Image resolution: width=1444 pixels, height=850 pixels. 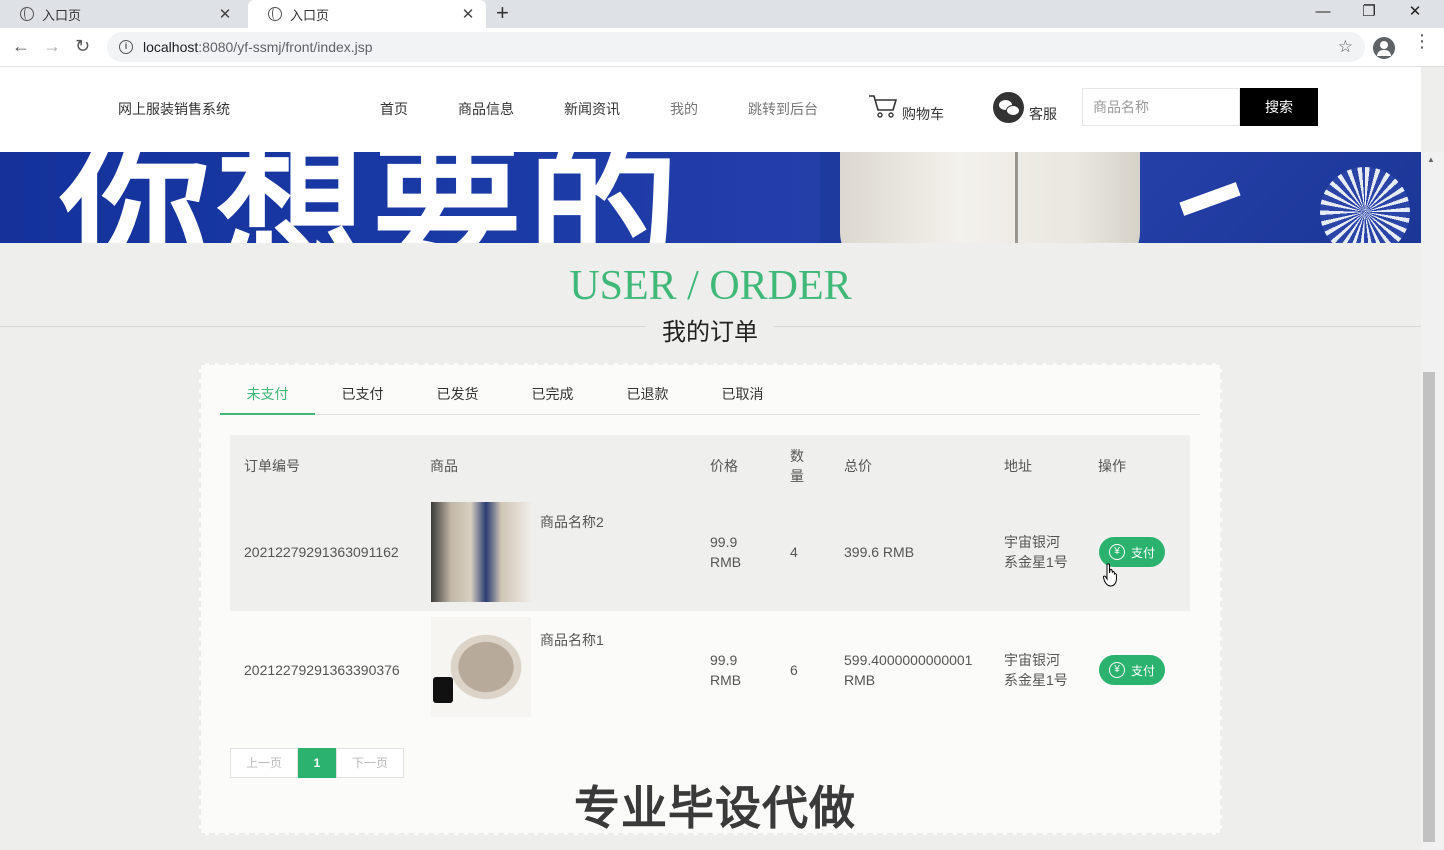 I want to click on vertical-scrollbar: ▲, so click(x=1432, y=501).